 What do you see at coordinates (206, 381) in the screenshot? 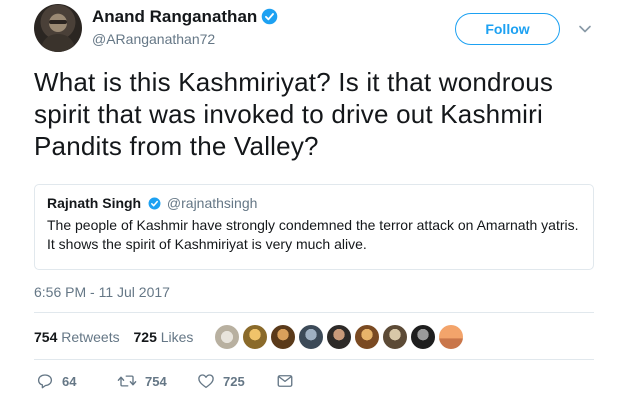
I see `heart-icon` at bounding box center [206, 381].